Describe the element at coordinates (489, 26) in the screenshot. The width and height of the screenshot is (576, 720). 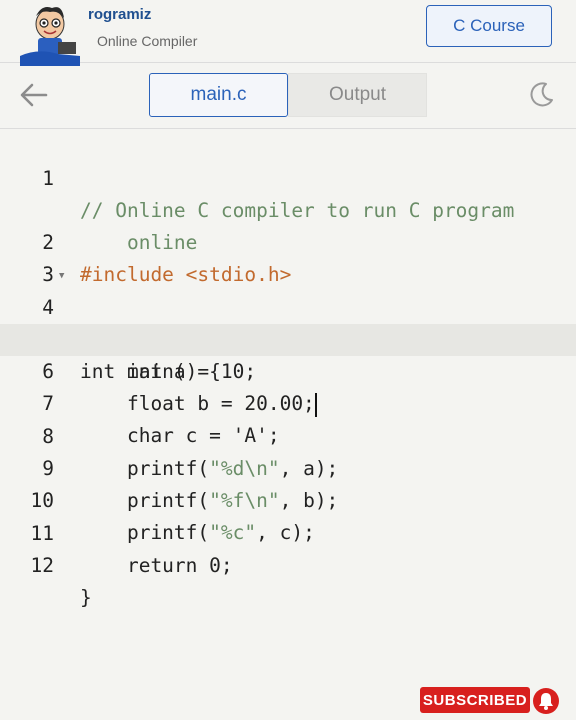
I see `c-course-button: C Course` at that location.